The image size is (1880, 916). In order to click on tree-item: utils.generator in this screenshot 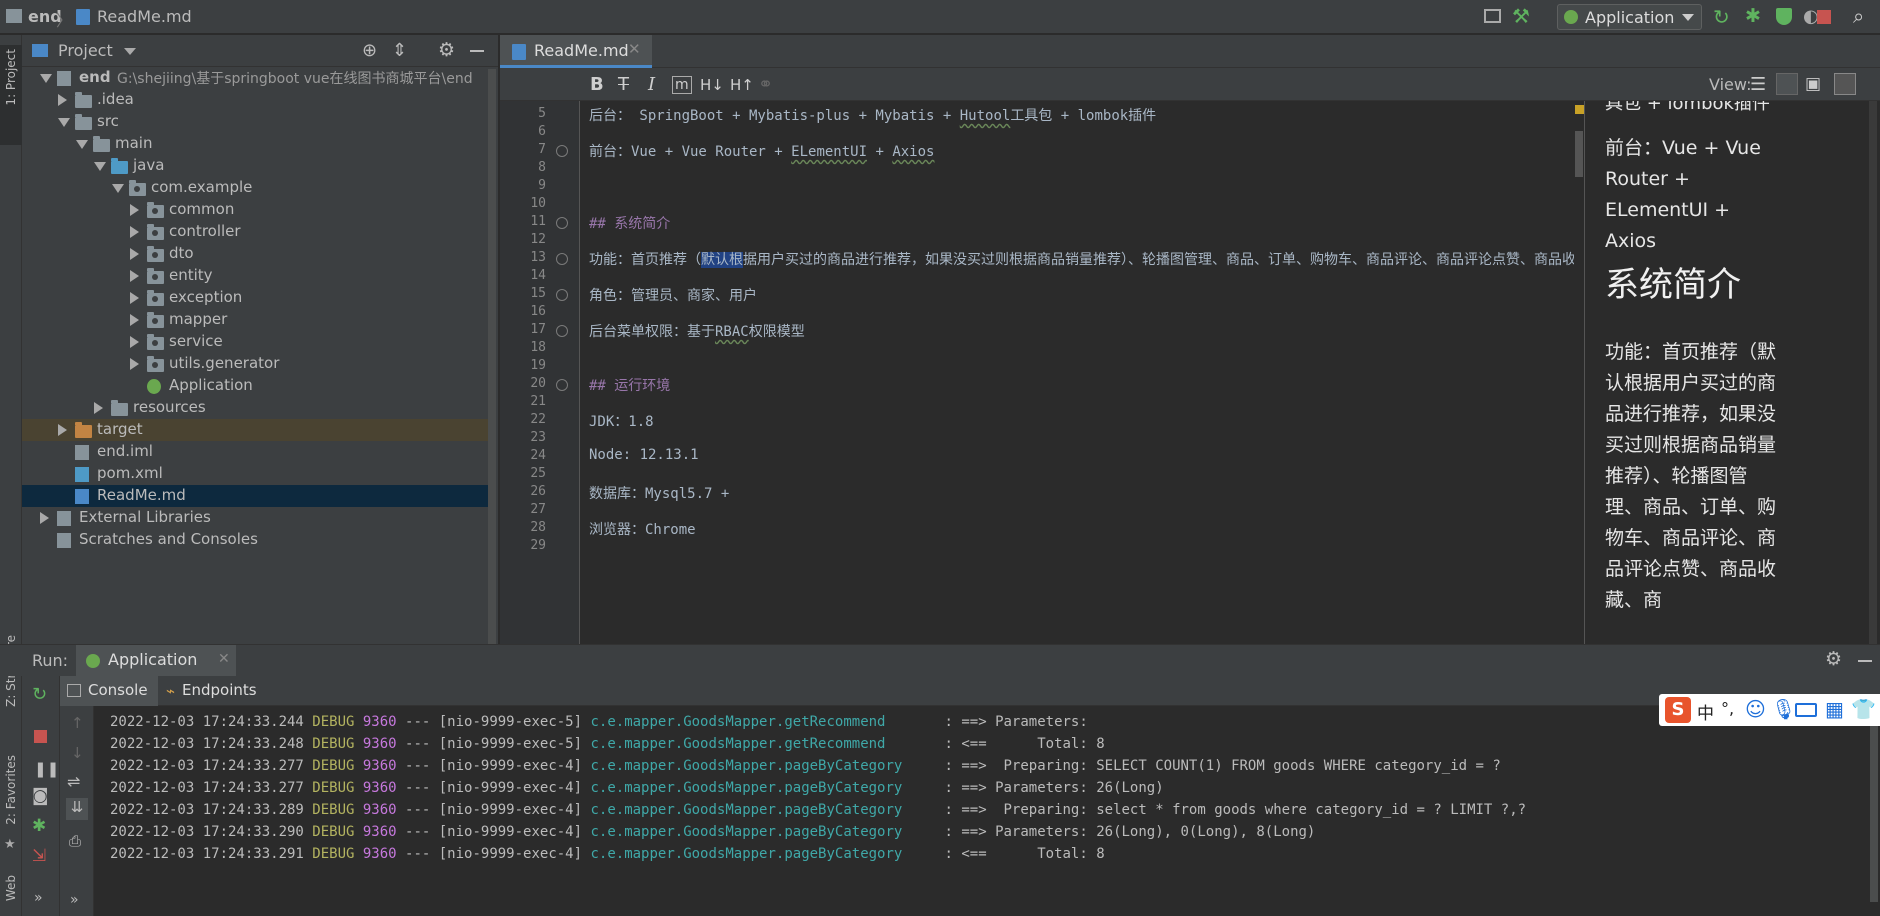, I will do `click(259, 364)`.